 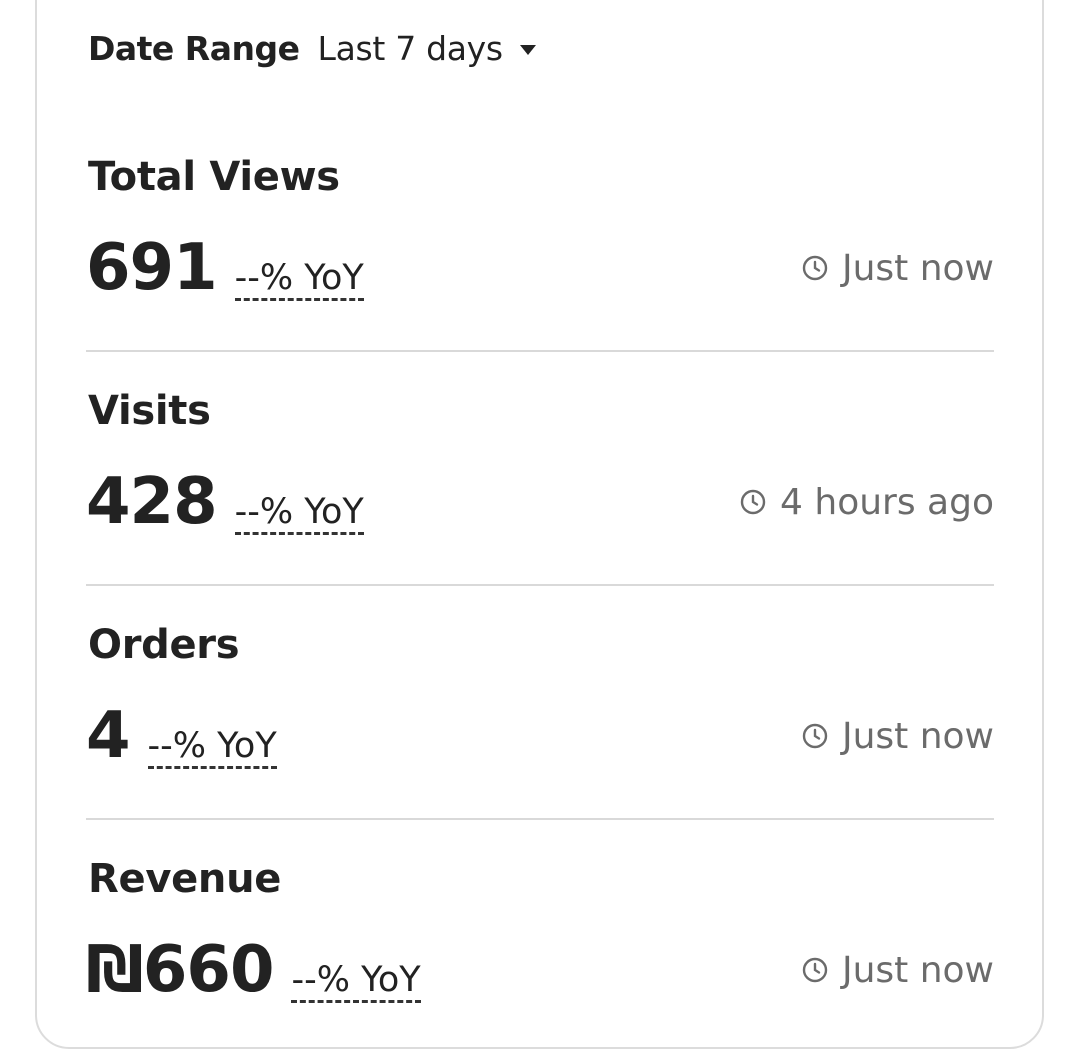 What do you see at coordinates (152, 502) in the screenshot?
I see `metric-value: 428` at bounding box center [152, 502].